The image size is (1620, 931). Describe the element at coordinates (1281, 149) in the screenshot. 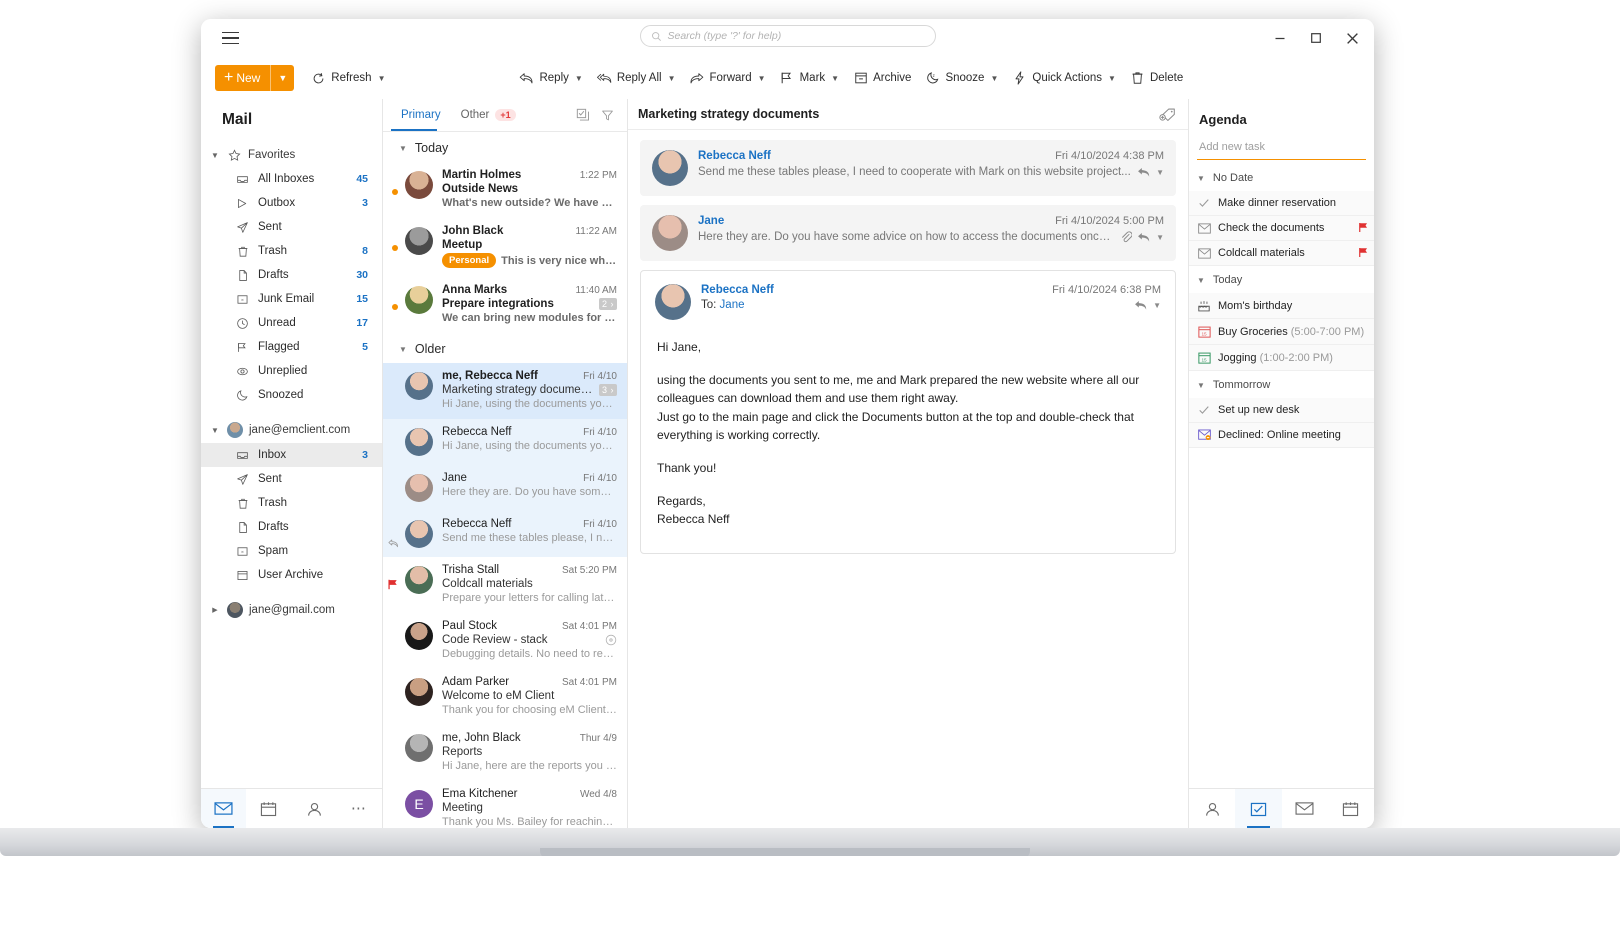

I see `add-task-input: Add new task` at that location.